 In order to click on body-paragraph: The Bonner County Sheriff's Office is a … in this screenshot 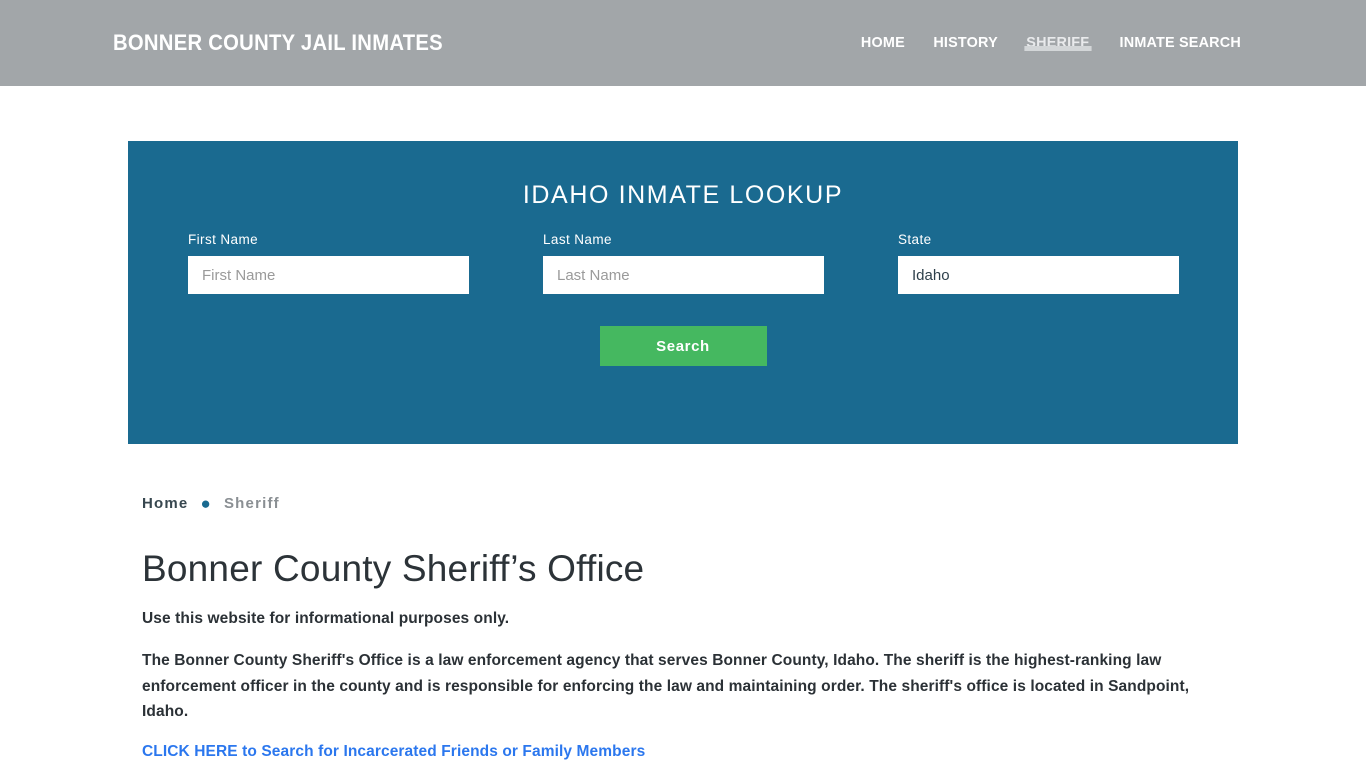, I will do `click(666, 686)`.